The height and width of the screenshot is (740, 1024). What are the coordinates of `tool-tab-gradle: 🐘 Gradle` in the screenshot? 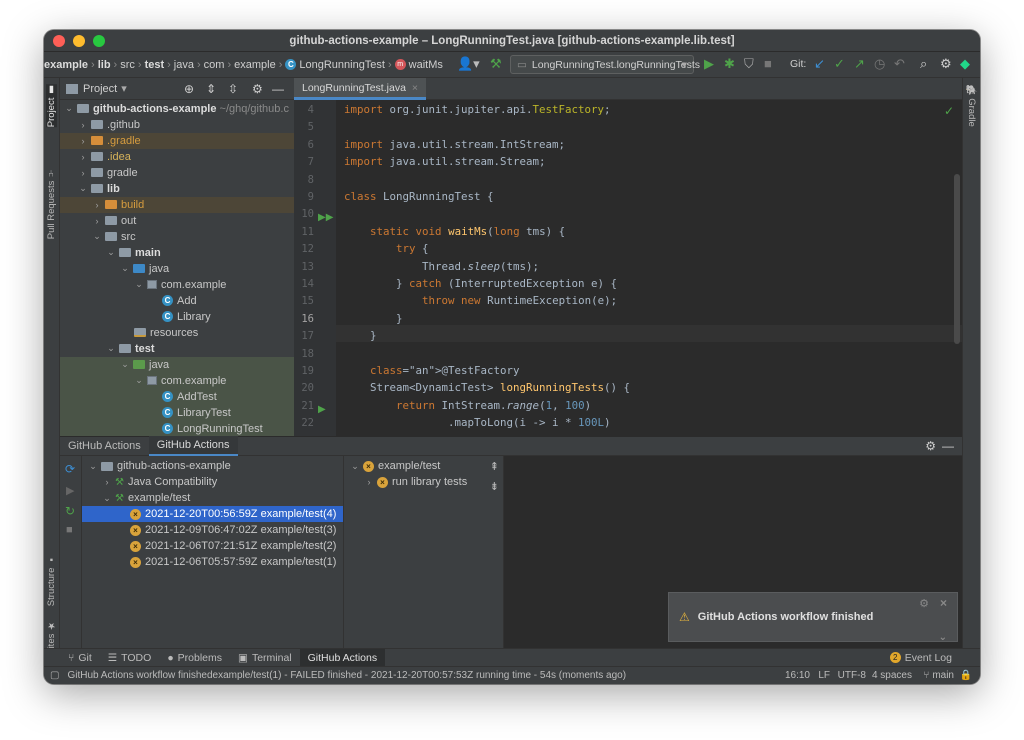 It's located at (971, 105).